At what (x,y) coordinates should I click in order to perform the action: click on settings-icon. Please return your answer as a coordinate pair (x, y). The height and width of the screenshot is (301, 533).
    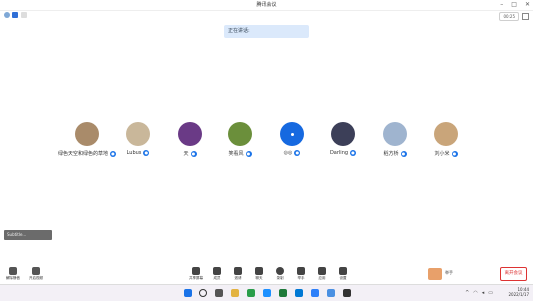
    Looking at the image, I should click on (343, 271).